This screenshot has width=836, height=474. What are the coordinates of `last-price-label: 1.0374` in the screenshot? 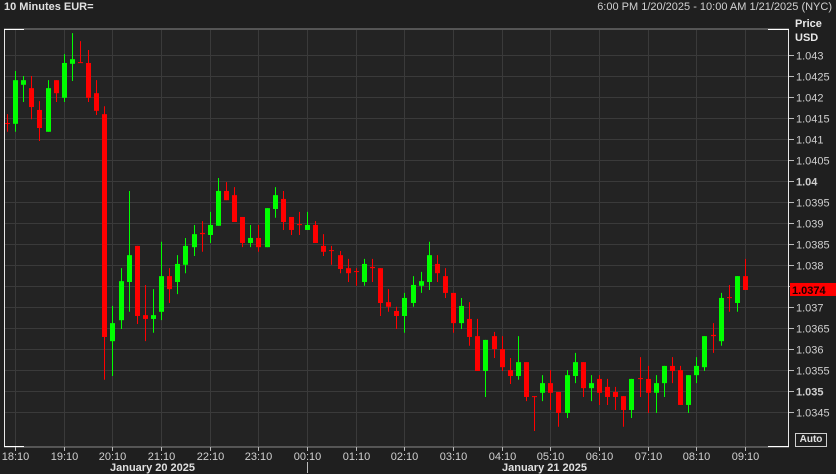 It's located at (809, 291).